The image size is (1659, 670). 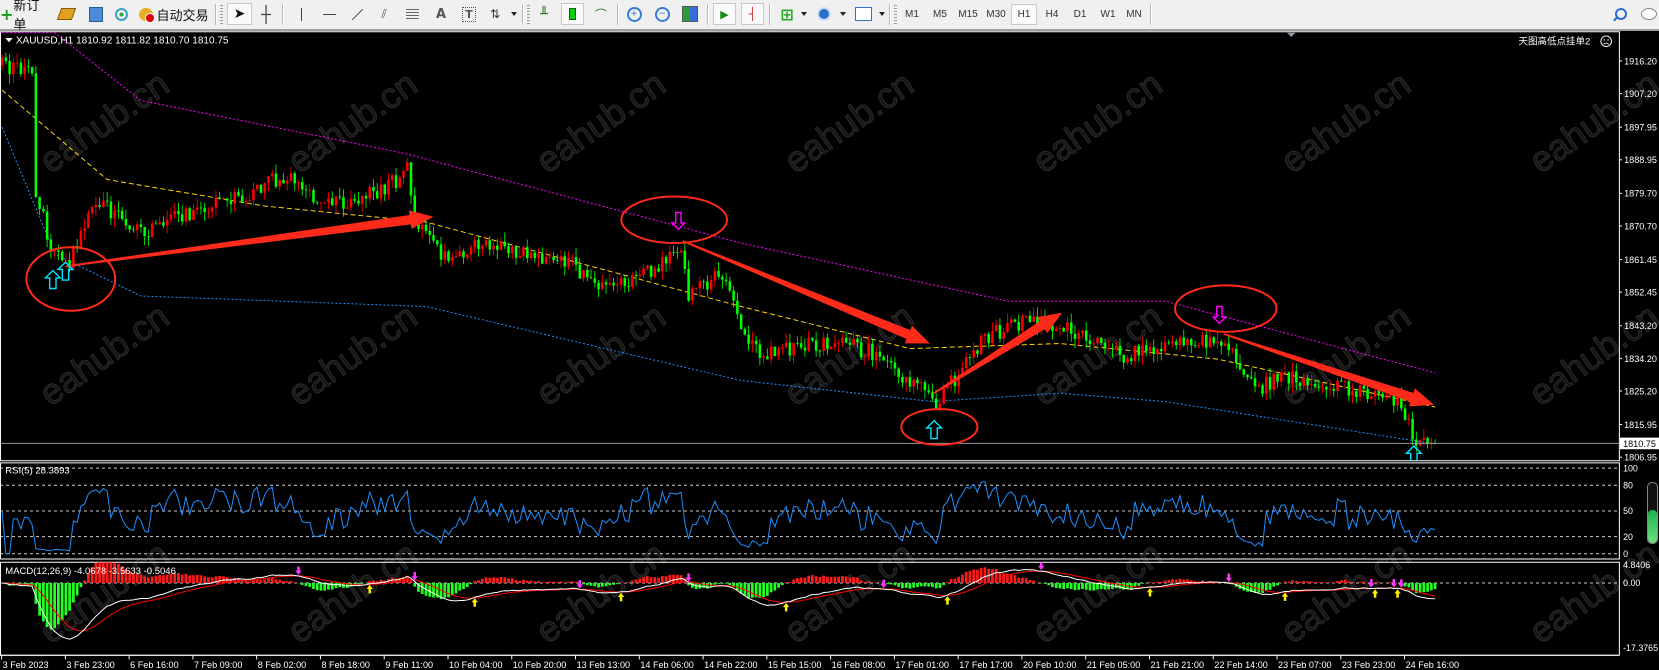 I want to click on templates-button, so click(x=863, y=14).